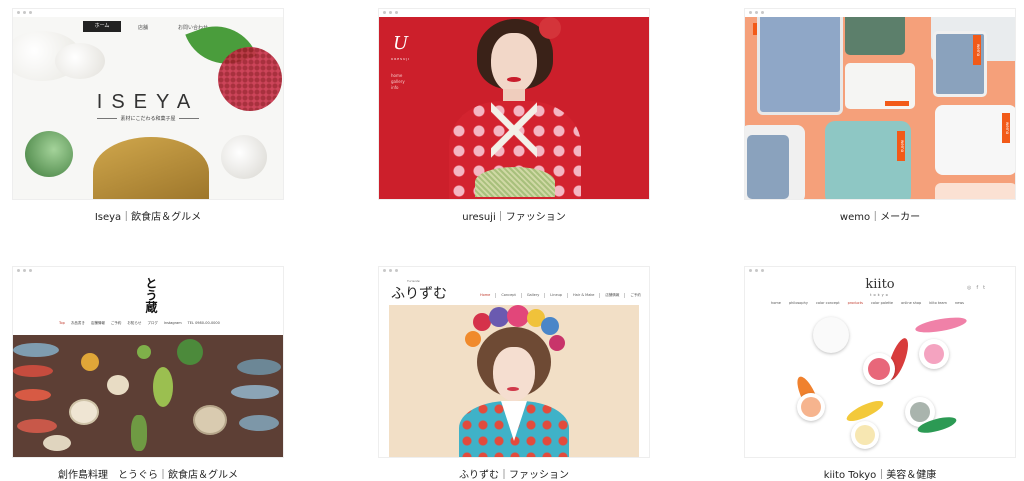 The image size is (1024, 481). What do you see at coordinates (78, 323) in the screenshot?
I see `nav-menu: お品書き` at bounding box center [78, 323].